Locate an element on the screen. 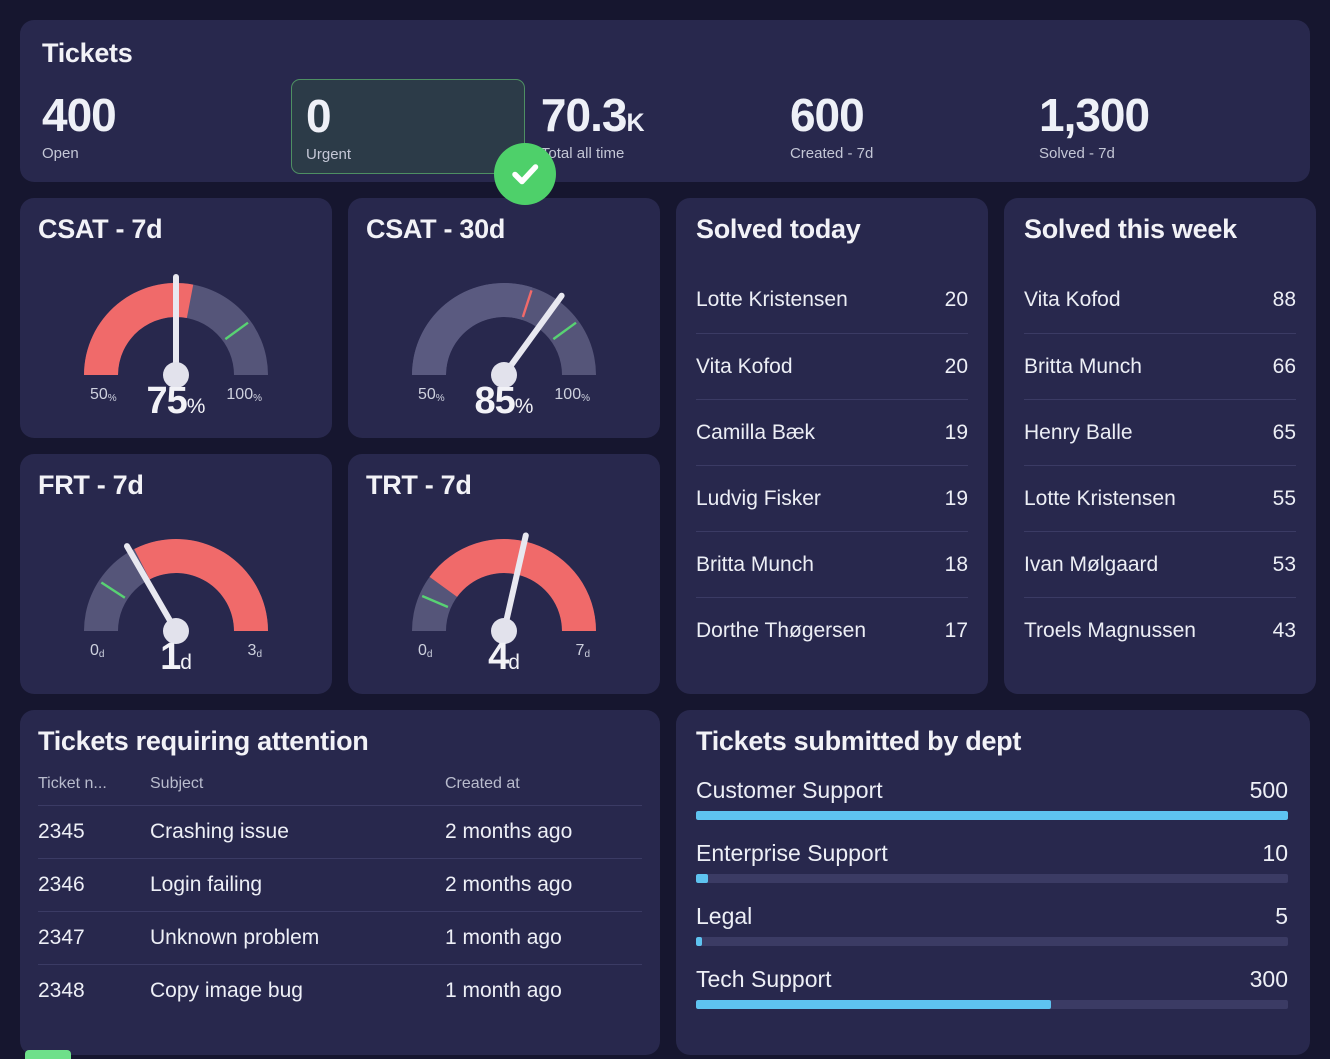 The height and width of the screenshot is (1059, 1330). table-row: 2345 Crashing issue 2 months ago is located at coordinates (340, 832).